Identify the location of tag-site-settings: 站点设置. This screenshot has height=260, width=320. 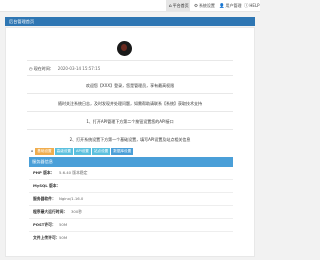
(101, 151).